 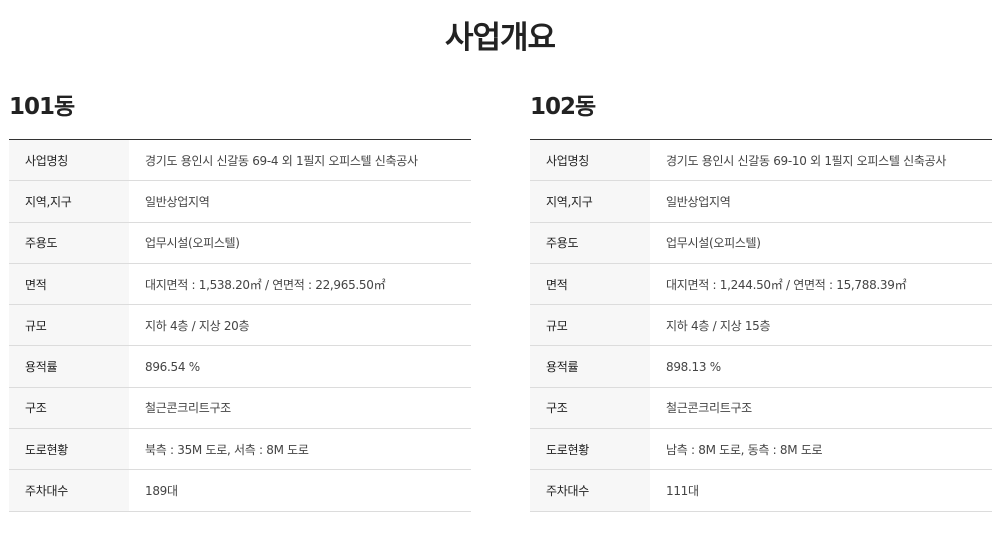 What do you see at coordinates (500, 38) in the screenshot?
I see `page-title: 사업개요` at bounding box center [500, 38].